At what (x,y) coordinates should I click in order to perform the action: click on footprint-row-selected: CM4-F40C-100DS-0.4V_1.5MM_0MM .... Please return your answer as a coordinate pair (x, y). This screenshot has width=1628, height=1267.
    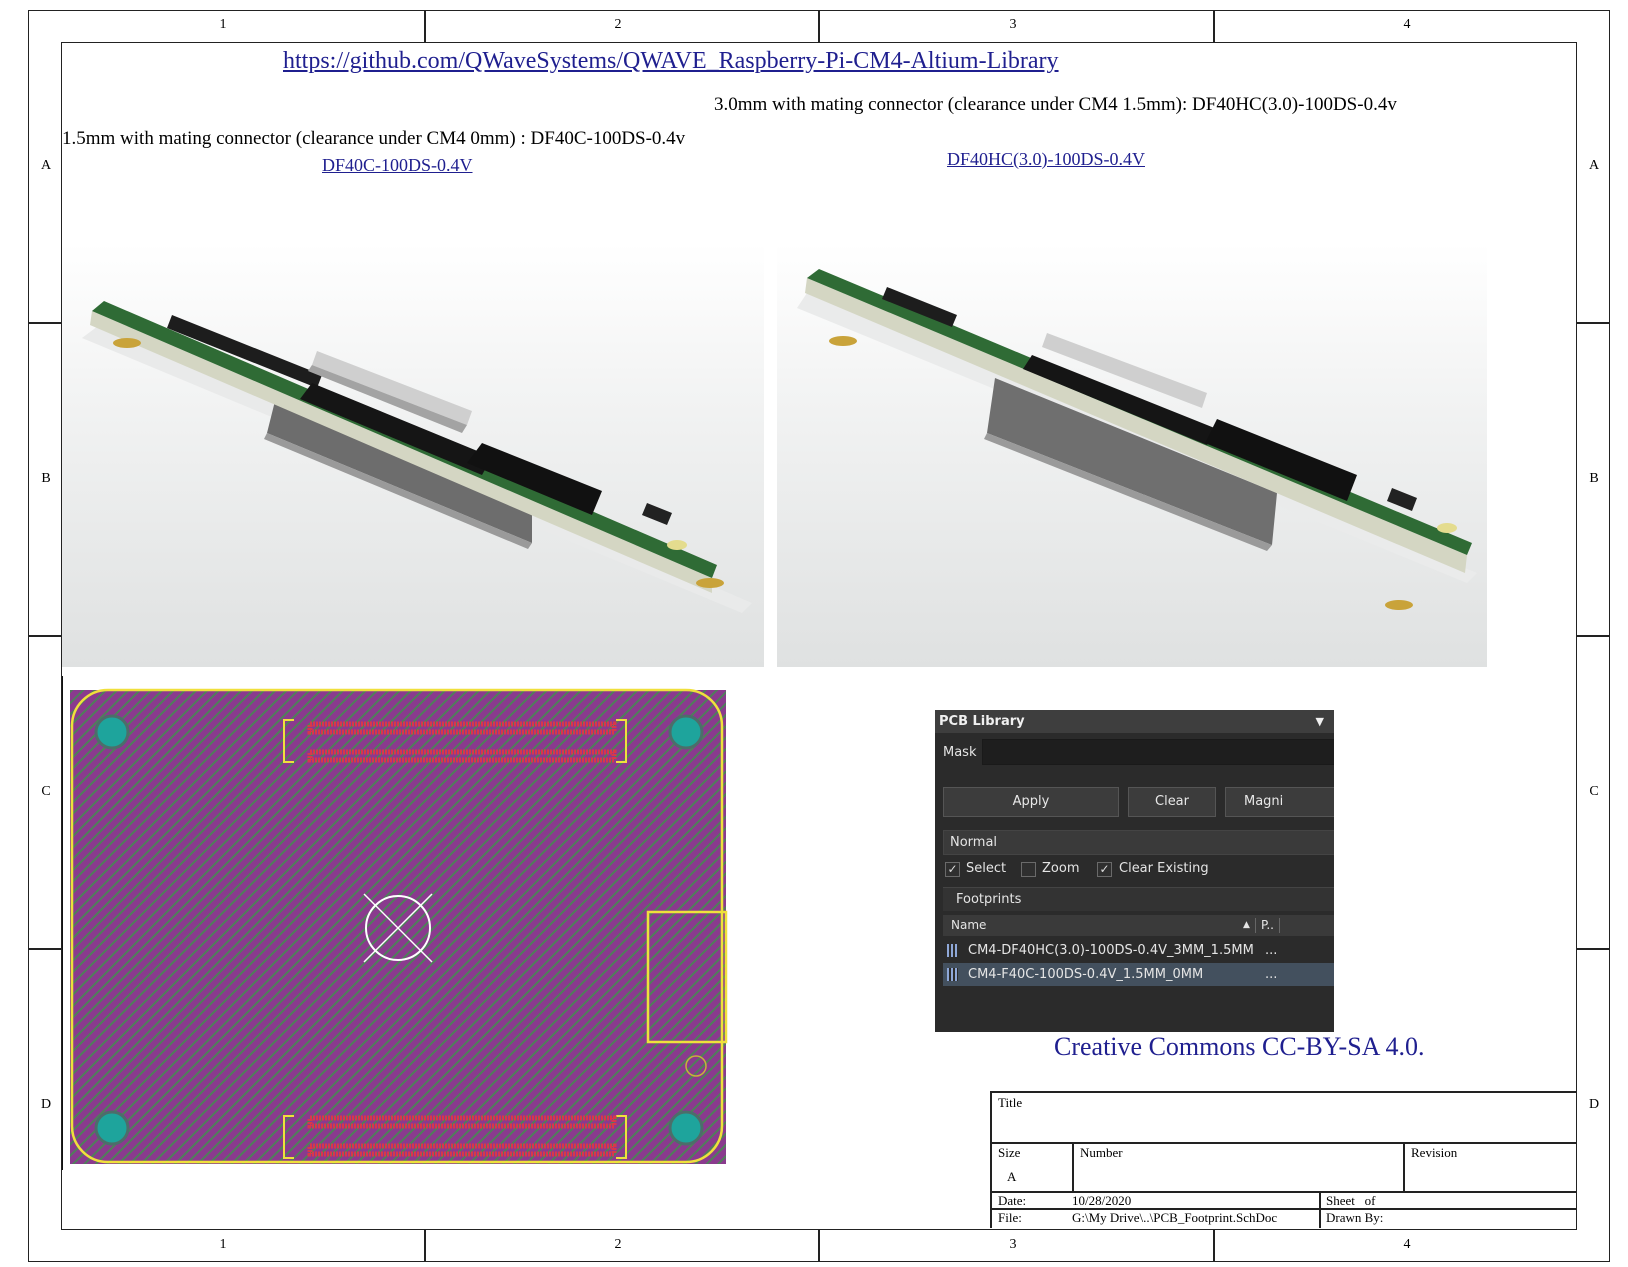
    Looking at the image, I should click on (1138, 974).